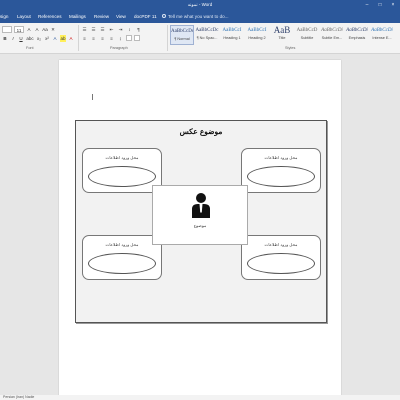  What do you see at coordinates (164, 16) in the screenshot?
I see `lightbulb-icon` at bounding box center [164, 16].